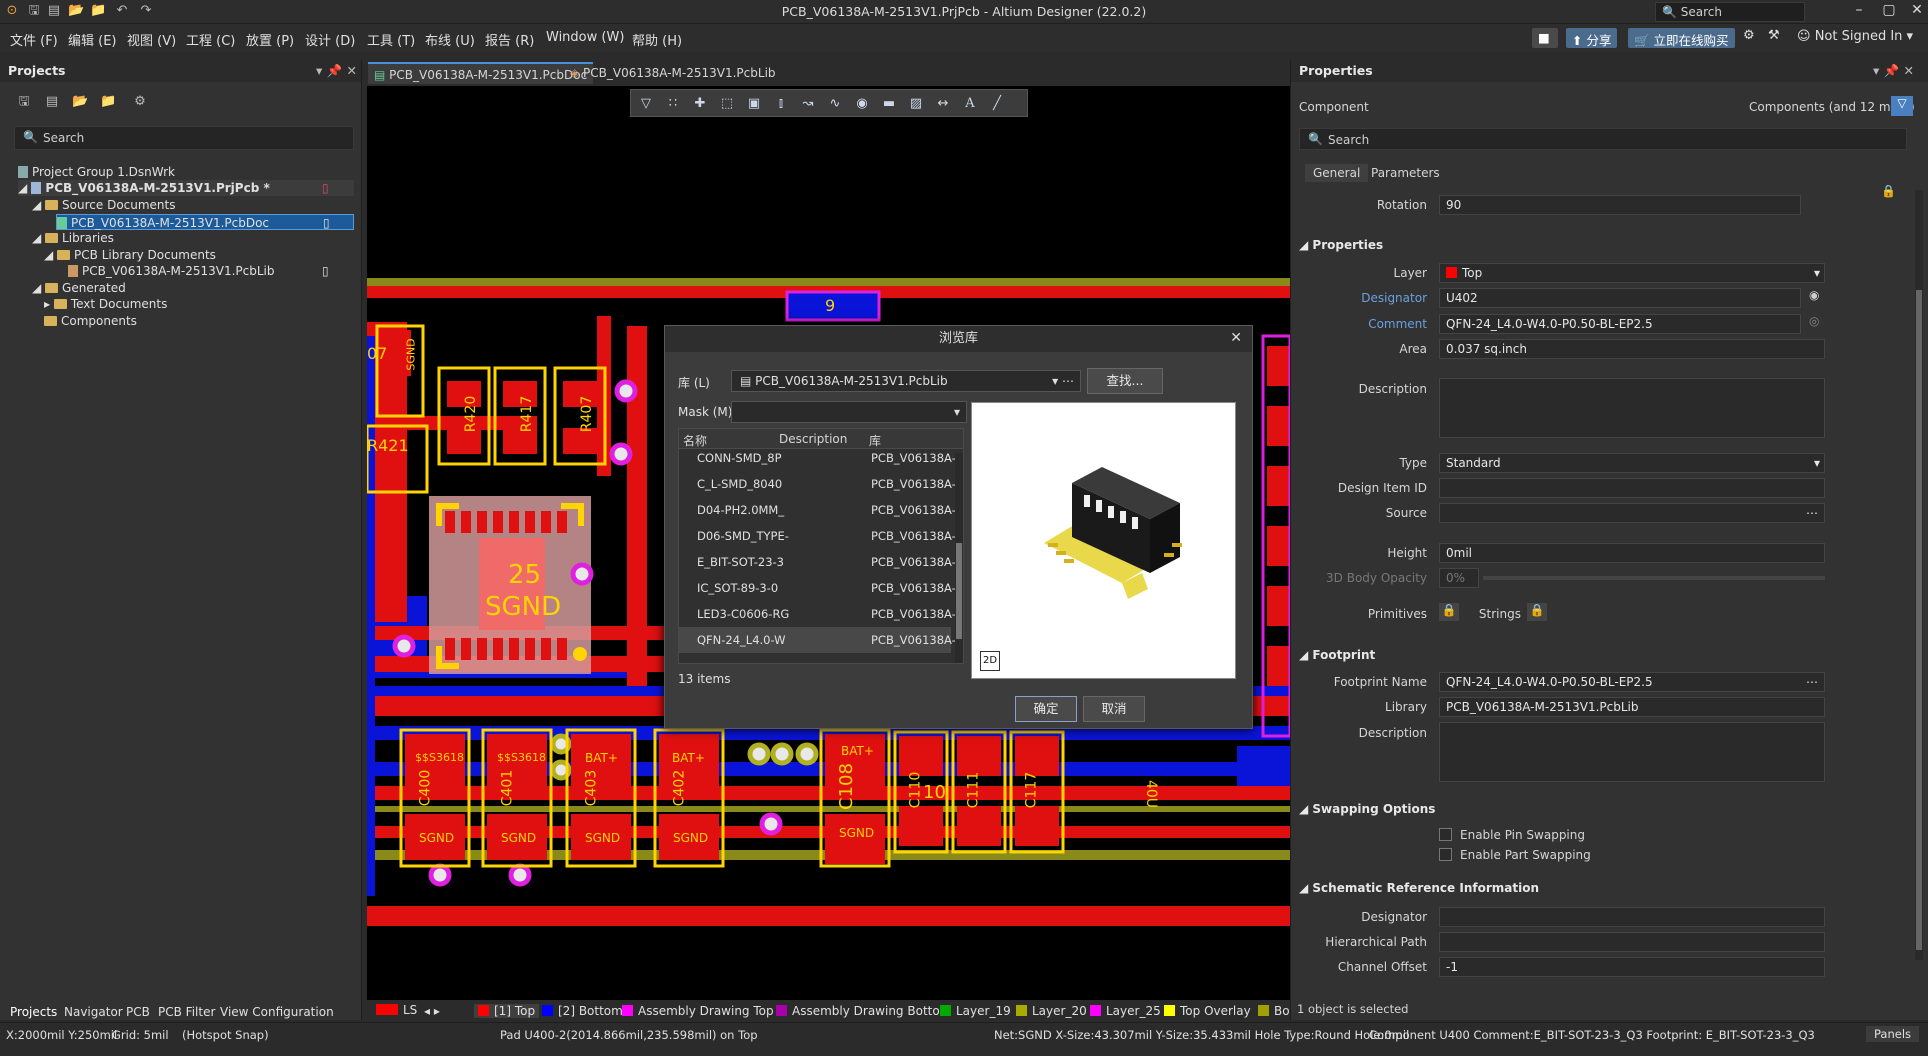  What do you see at coordinates (889, 104) in the screenshot?
I see `place-fill-icon: ▬` at bounding box center [889, 104].